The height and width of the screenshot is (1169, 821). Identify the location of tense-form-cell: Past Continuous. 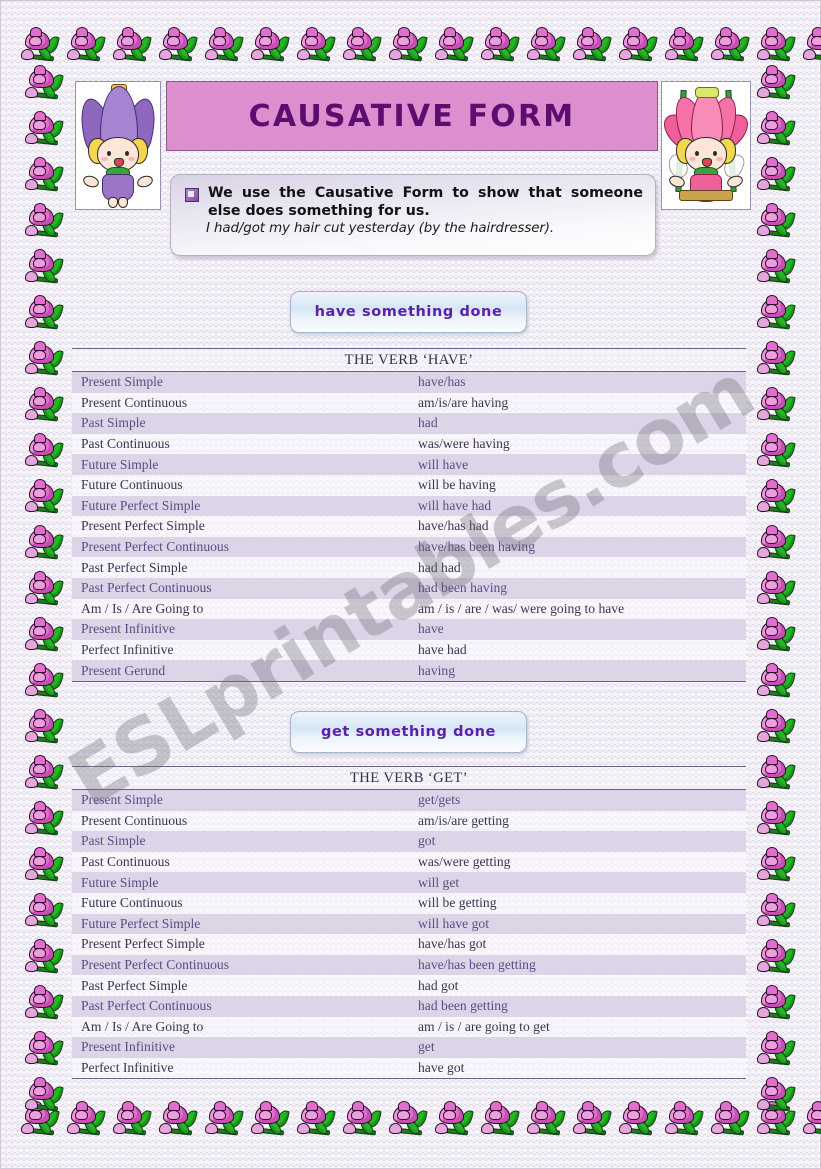
(125, 862).